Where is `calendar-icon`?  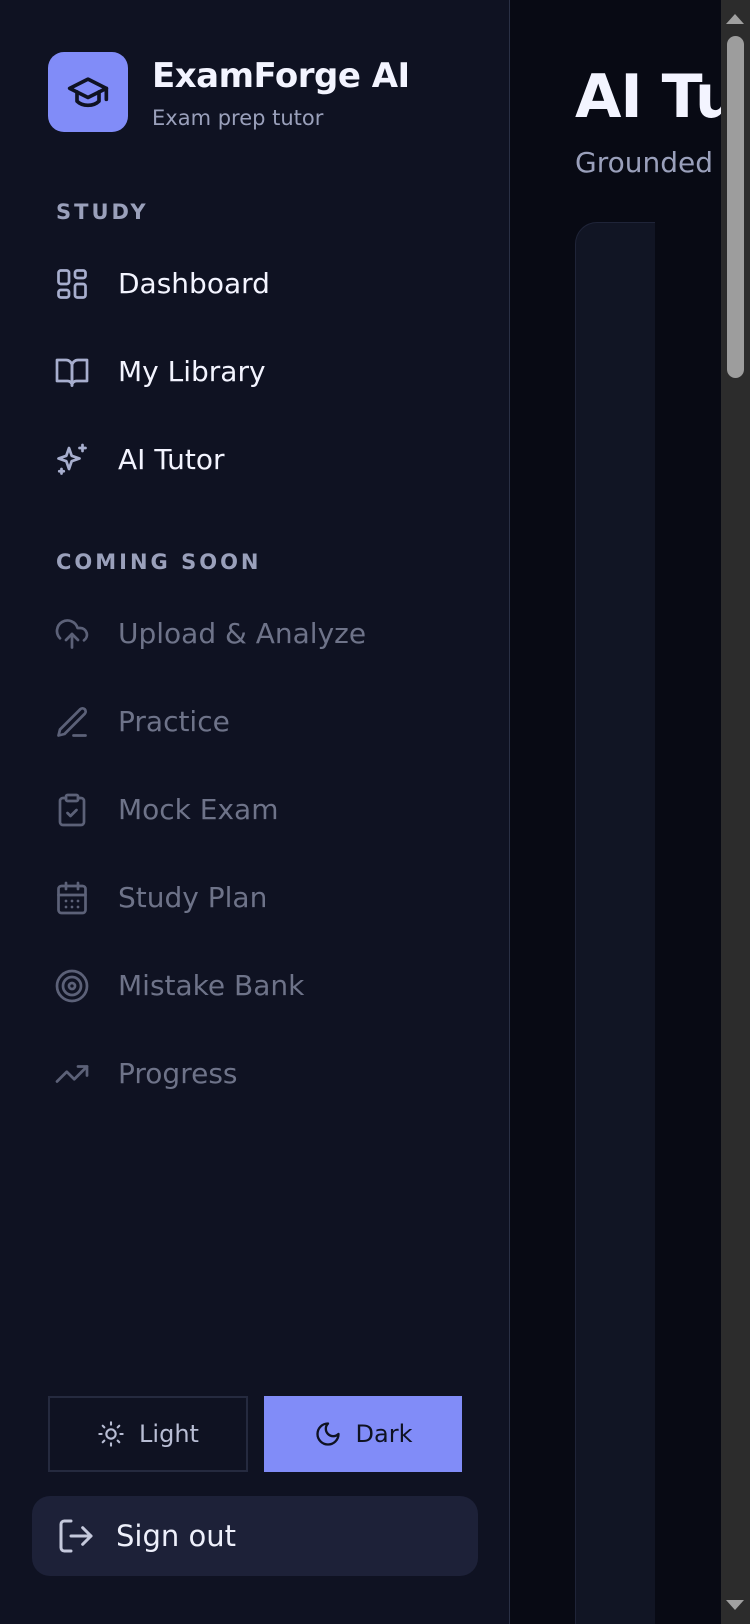
calendar-icon is located at coordinates (72, 898).